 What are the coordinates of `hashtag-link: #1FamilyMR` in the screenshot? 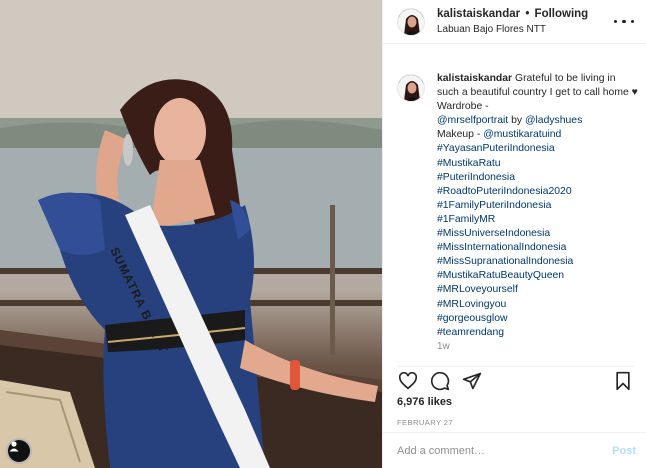 It's located at (538, 220).